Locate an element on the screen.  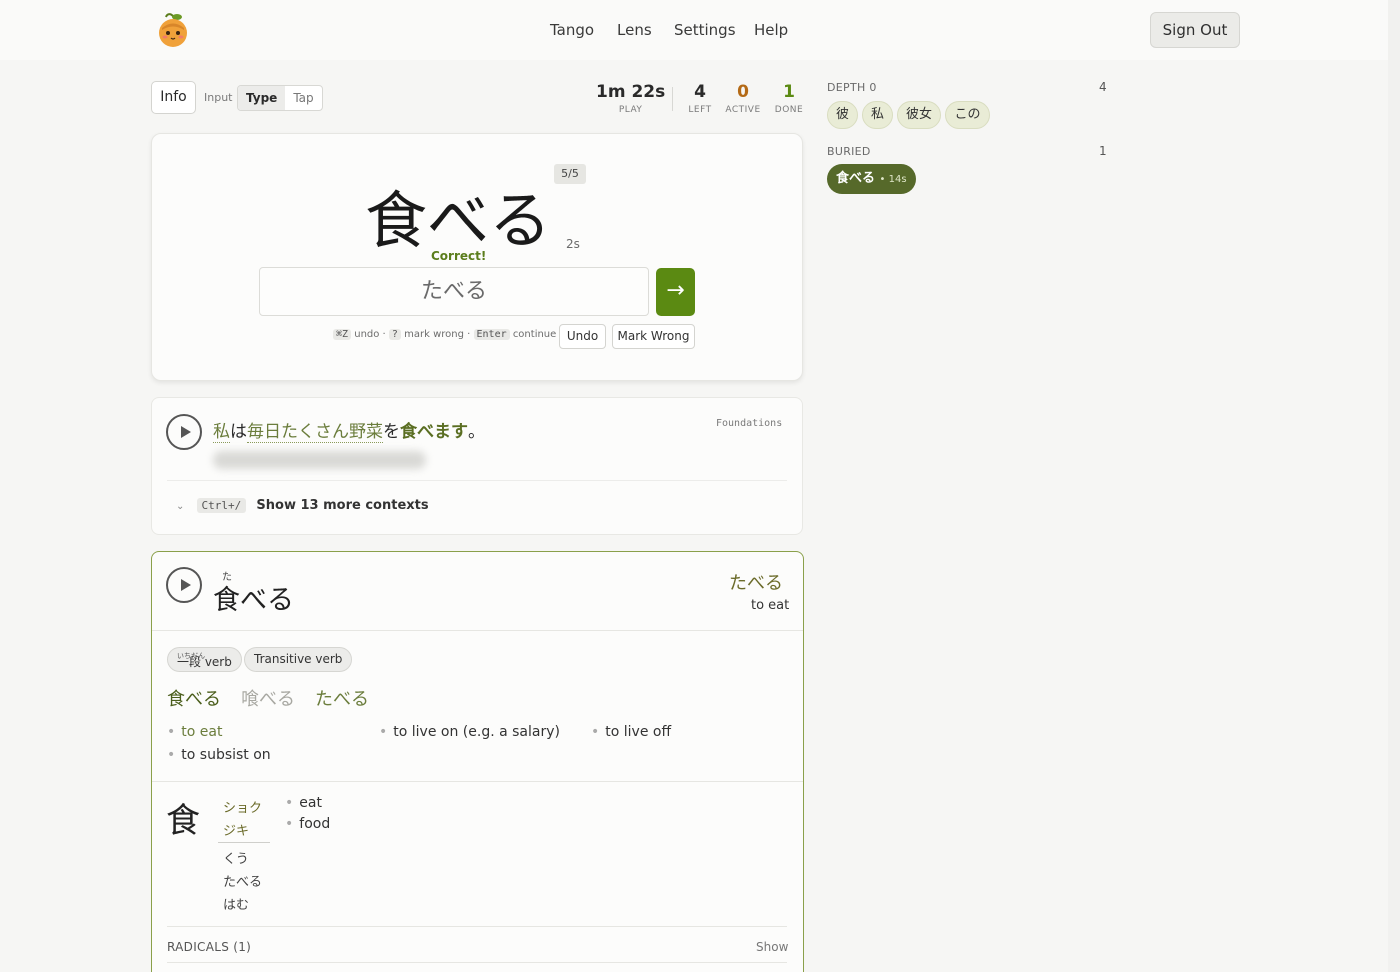
nav-settings: Settings is located at coordinates (705, 30).